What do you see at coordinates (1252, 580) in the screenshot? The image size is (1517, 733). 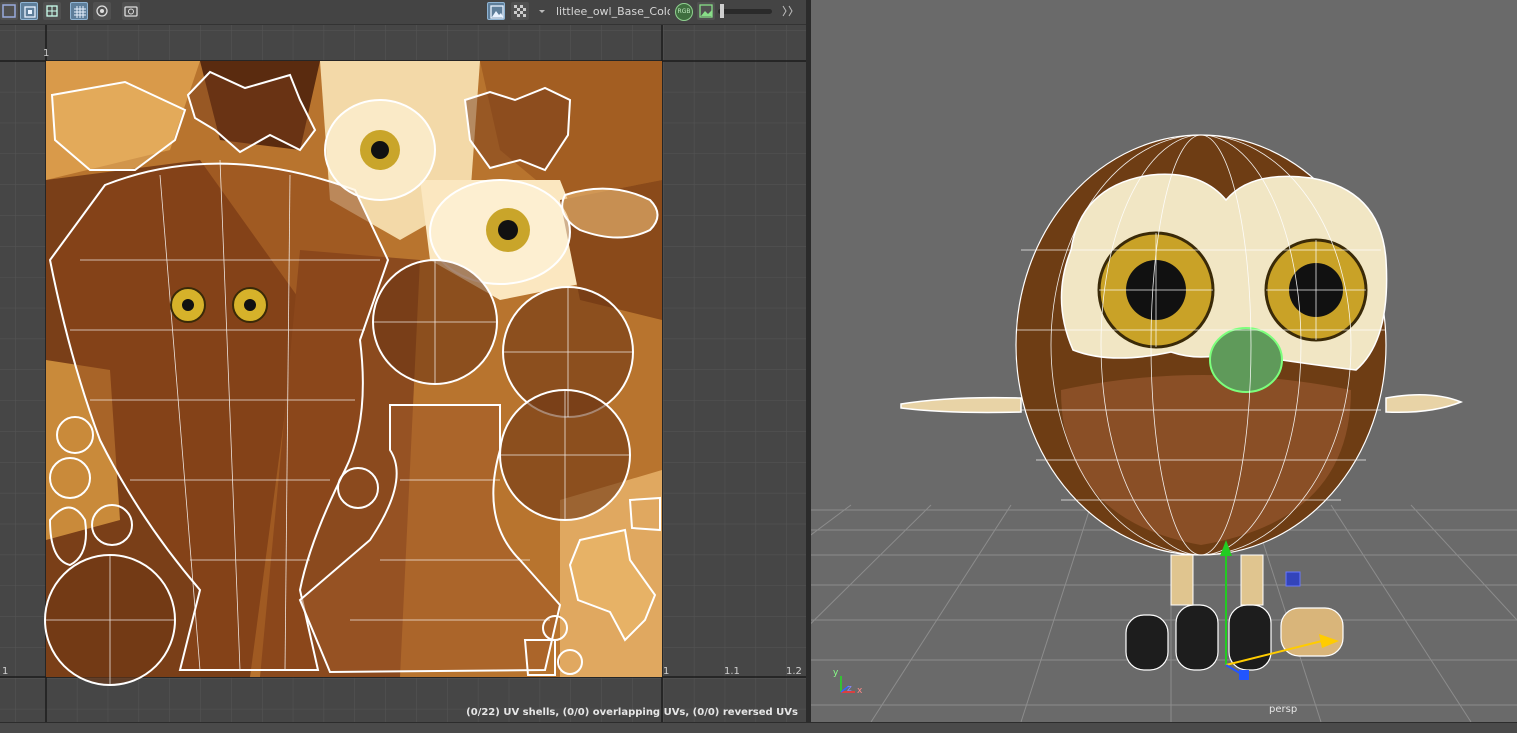 I see `owl-leg-right` at bounding box center [1252, 580].